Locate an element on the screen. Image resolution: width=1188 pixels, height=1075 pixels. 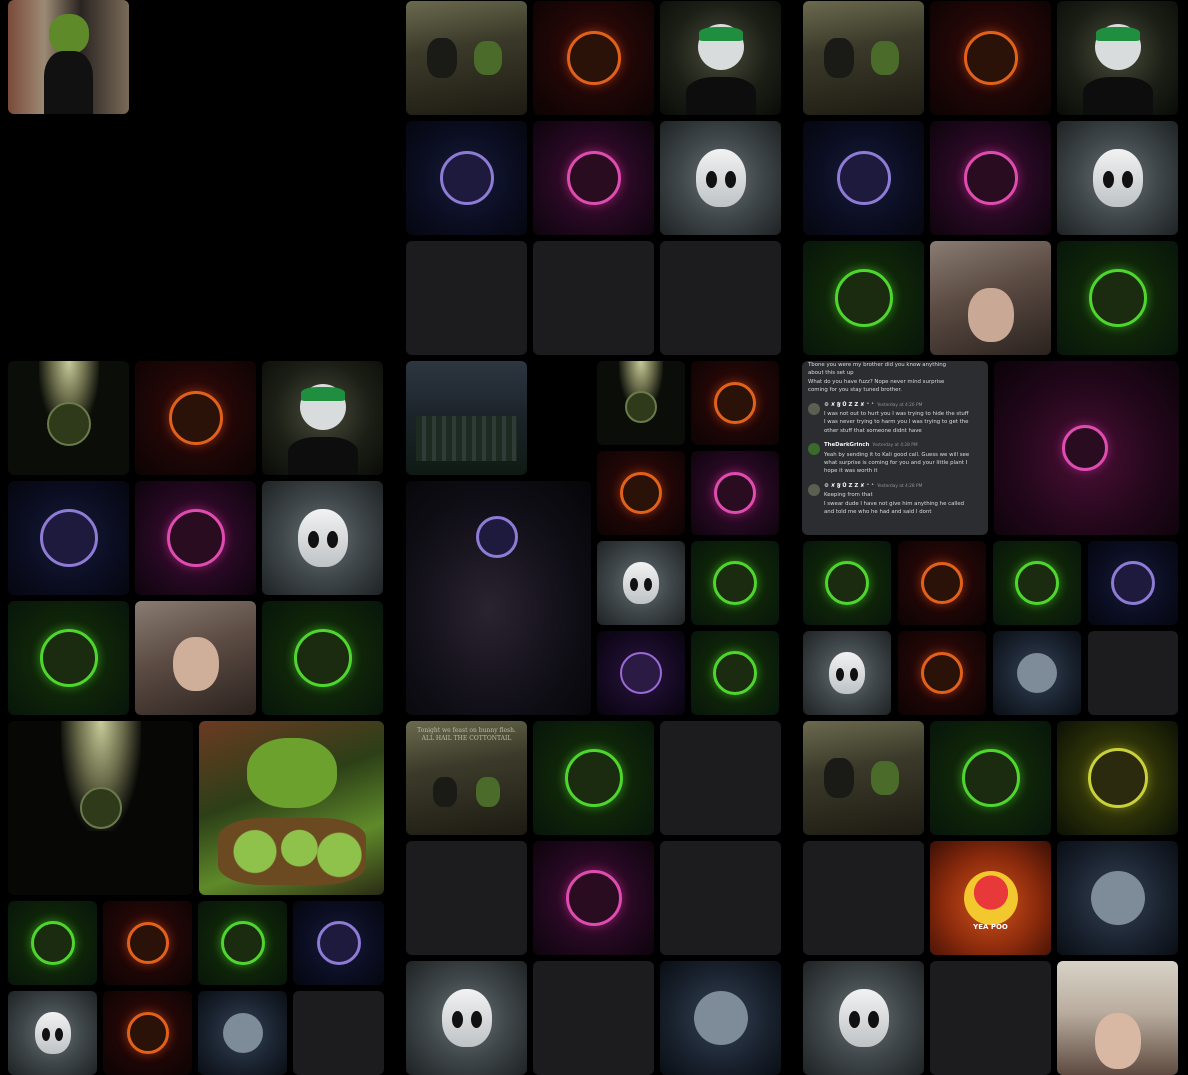
red-character-icon is located at coordinates (990, 898).